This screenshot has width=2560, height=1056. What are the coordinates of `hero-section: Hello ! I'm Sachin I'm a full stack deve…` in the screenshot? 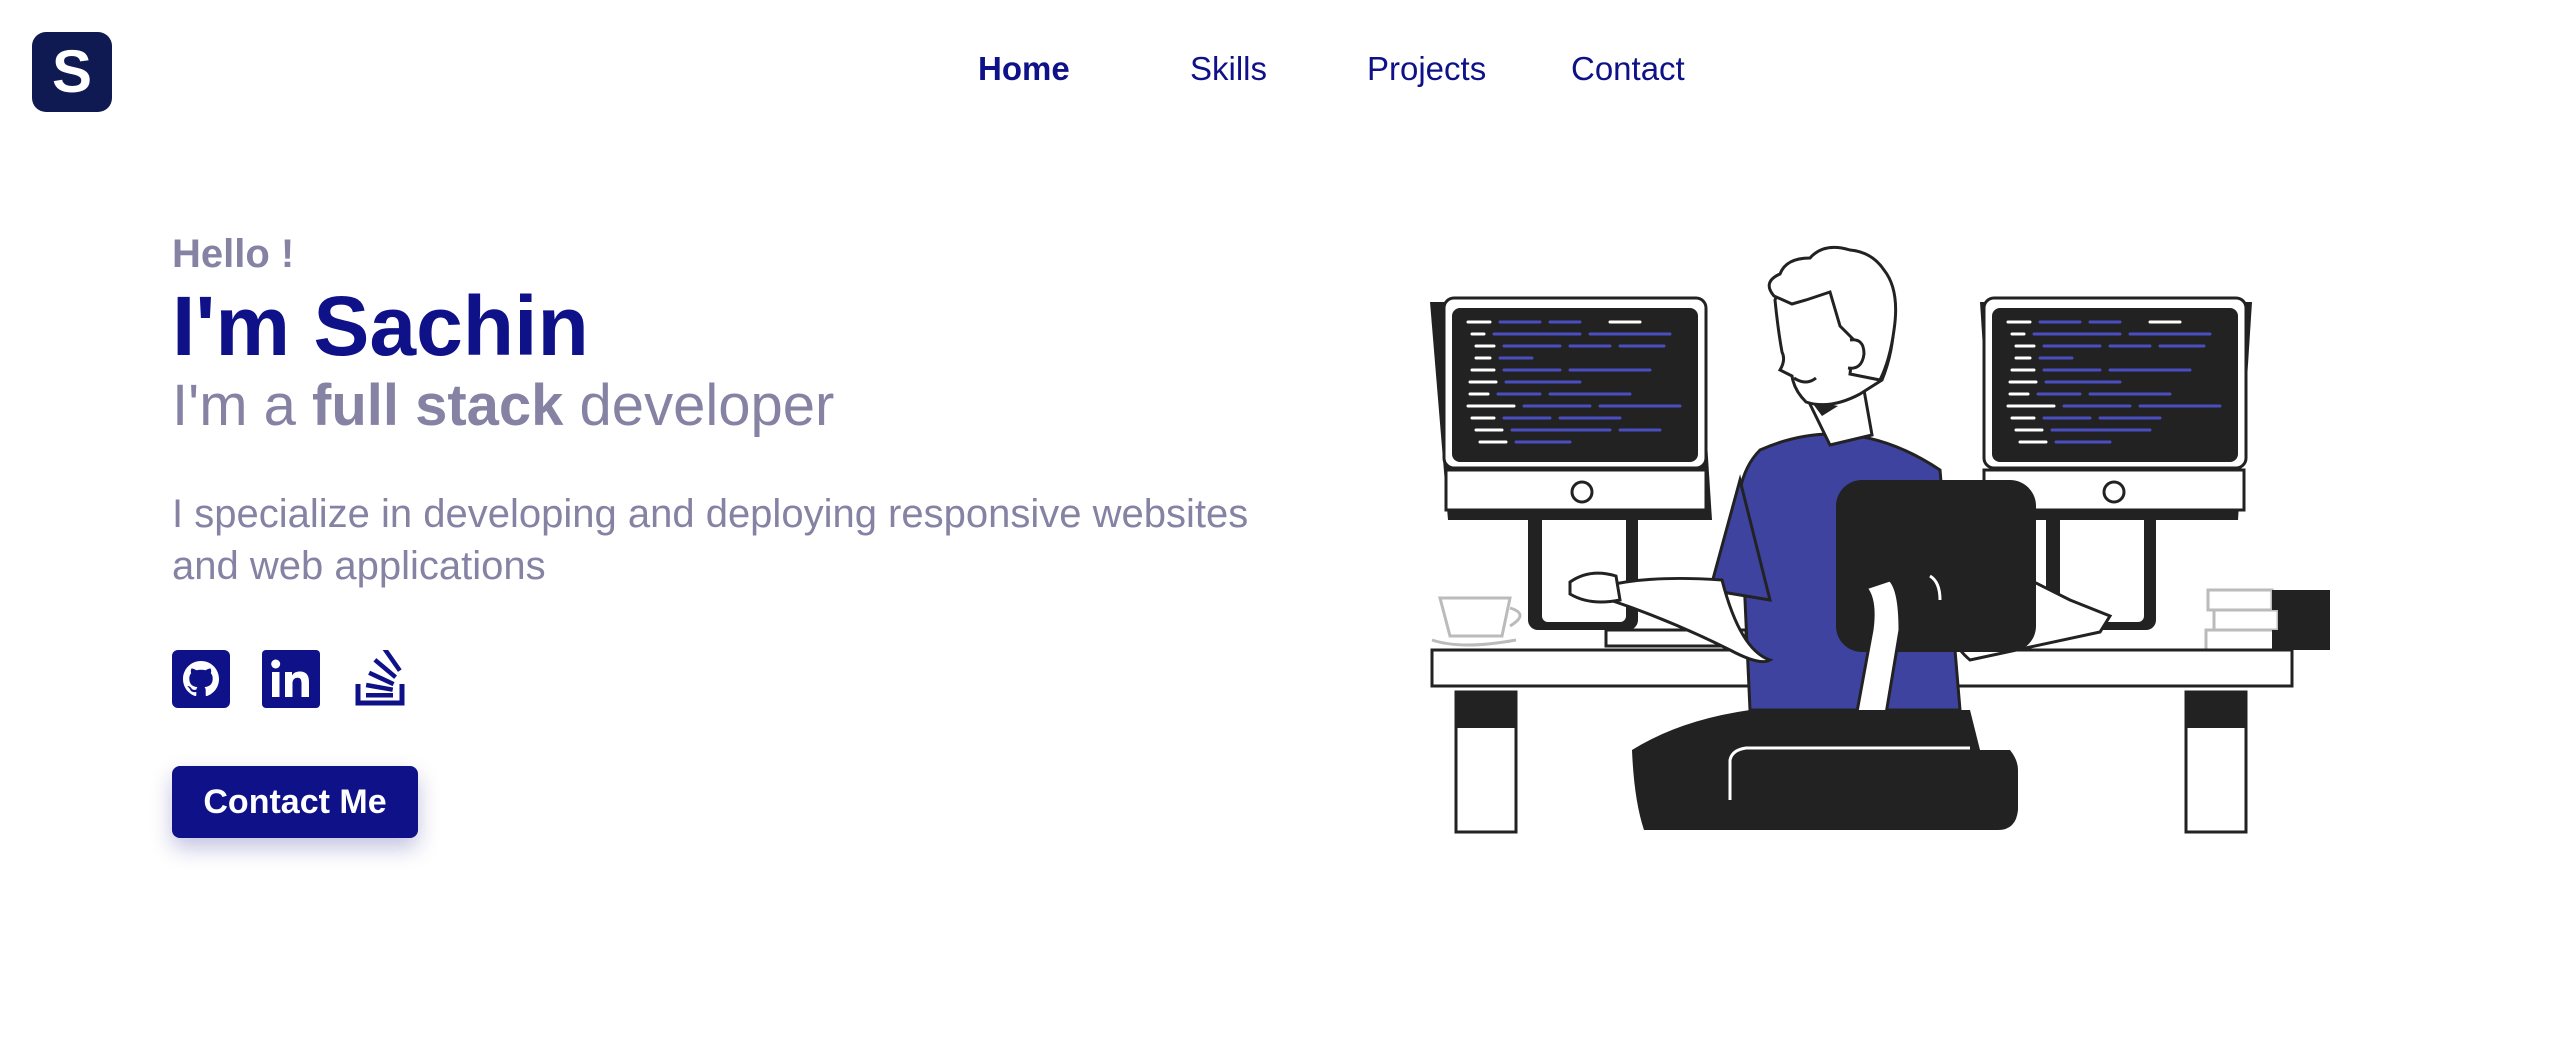 It's located at (732, 411).